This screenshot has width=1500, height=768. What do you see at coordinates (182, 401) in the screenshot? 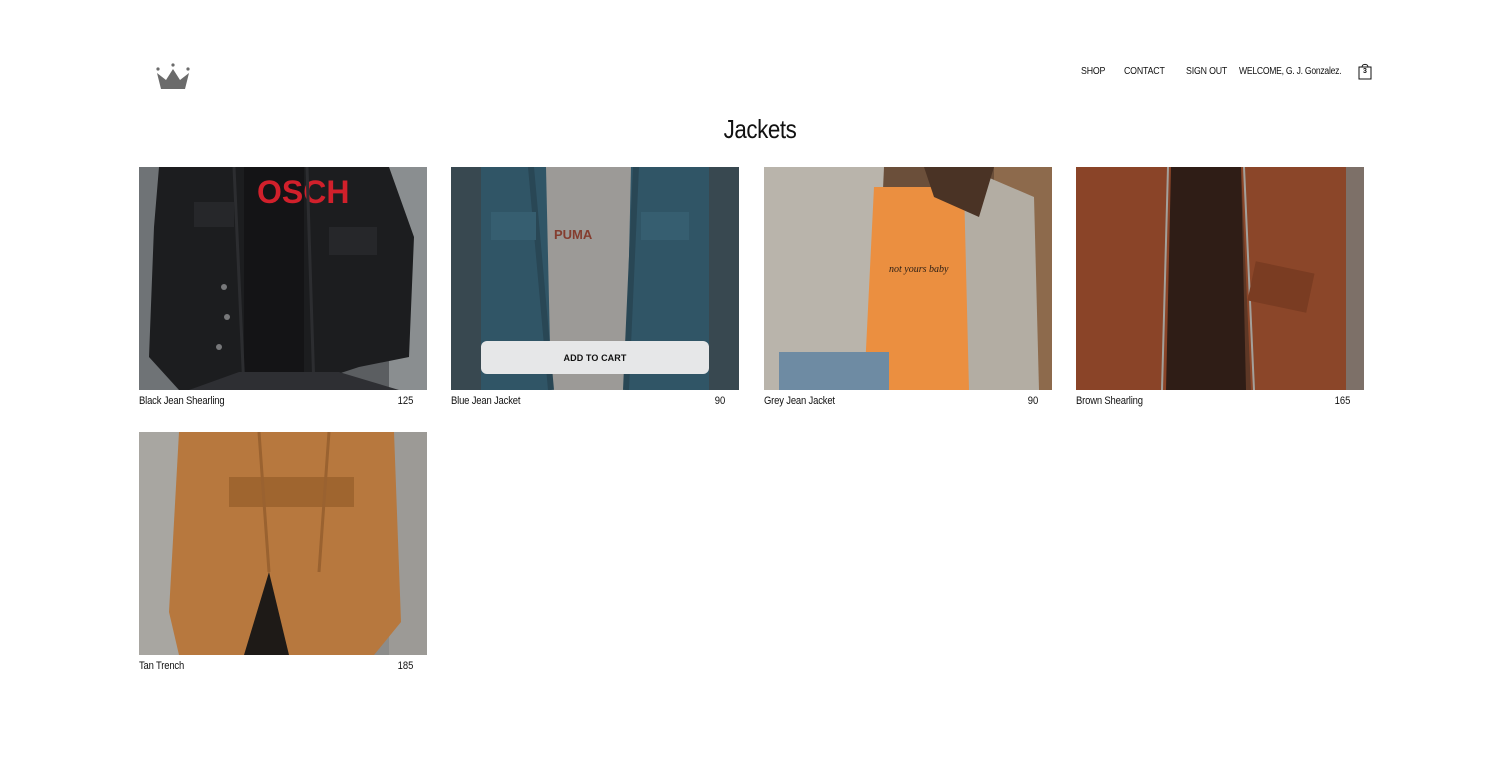
I see `product-name: Black Jean Shearling` at bounding box center [182, 401].